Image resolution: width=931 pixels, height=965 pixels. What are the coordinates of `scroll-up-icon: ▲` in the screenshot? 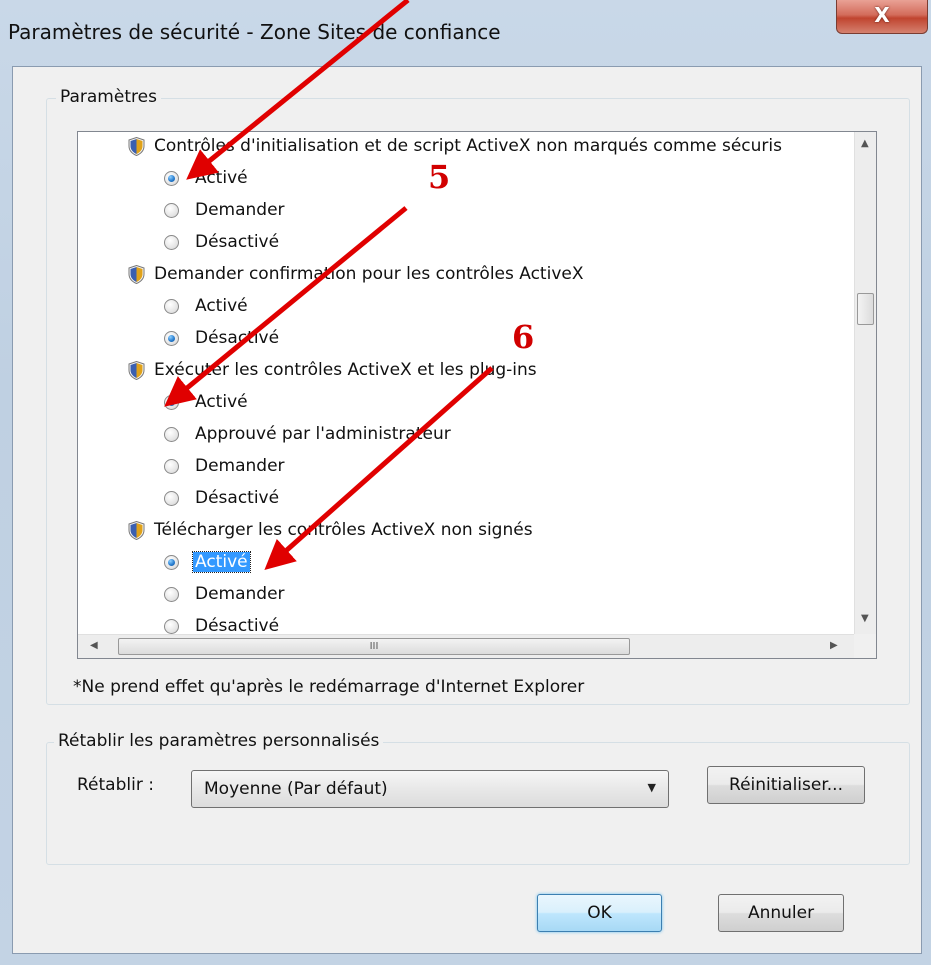 It's located at (865, 143).